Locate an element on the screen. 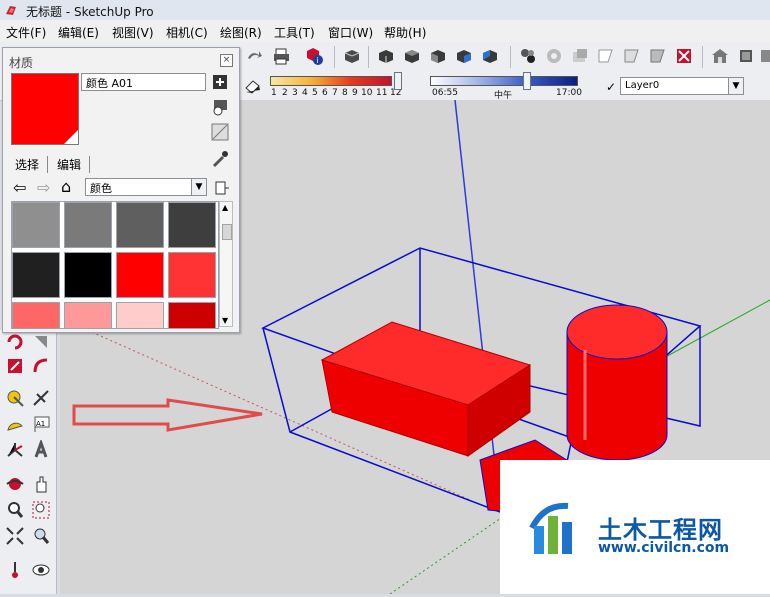  create-material-icon is located at coordinates (220, 83).